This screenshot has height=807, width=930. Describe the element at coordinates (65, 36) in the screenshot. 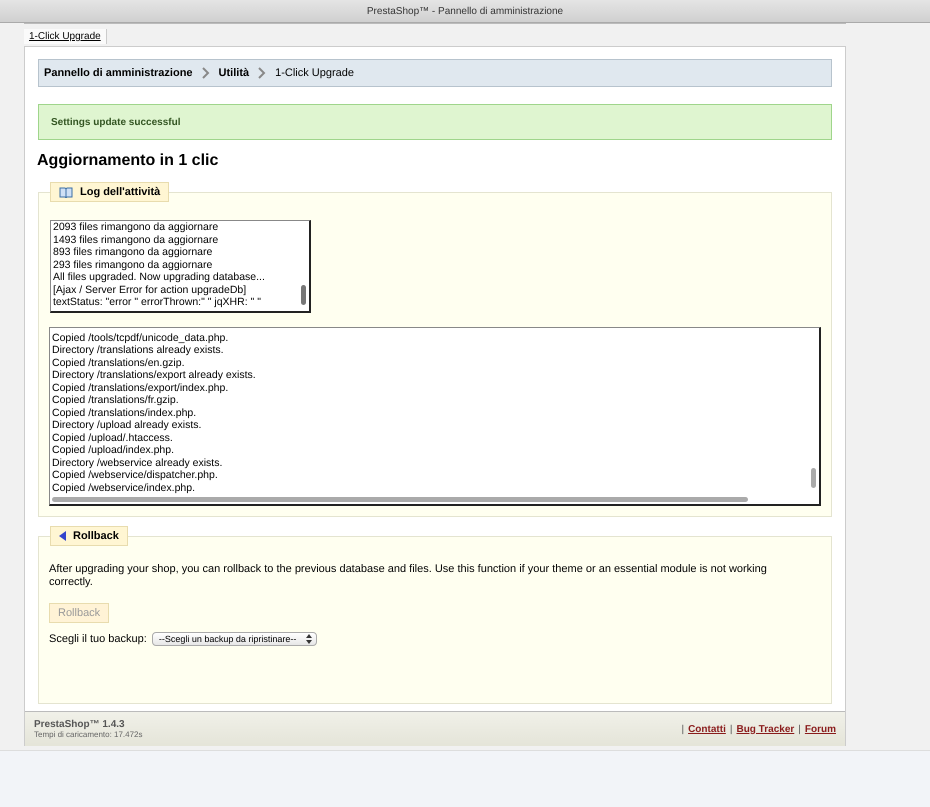

I see `tab: 1-Click Upgrade` at that location.